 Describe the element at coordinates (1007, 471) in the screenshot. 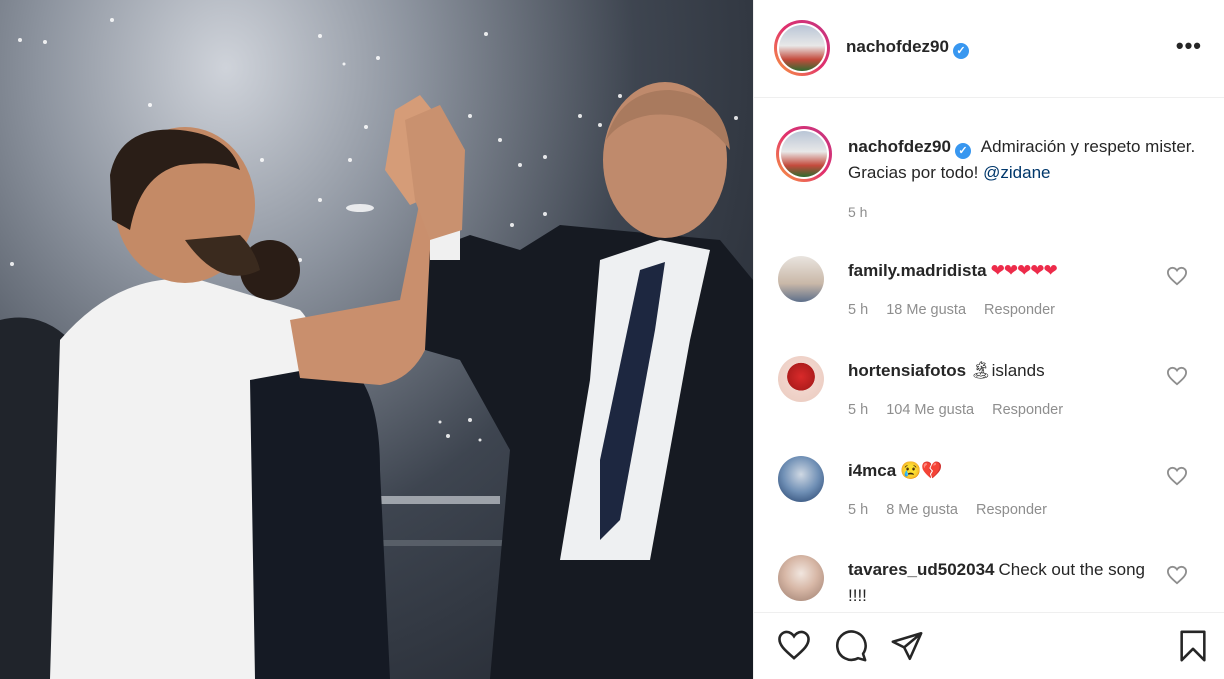

I see `comment-text: i4mca 😢💔` at that location.